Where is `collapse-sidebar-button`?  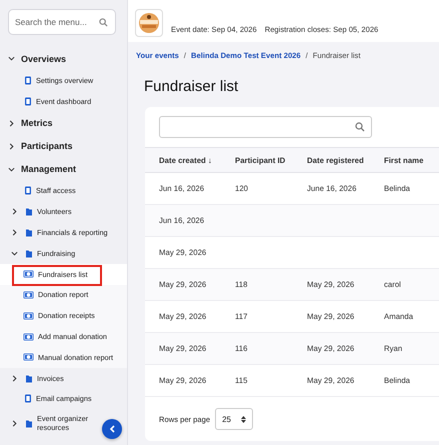 collapse-sidebar-button is located at coordinates (112, 429).